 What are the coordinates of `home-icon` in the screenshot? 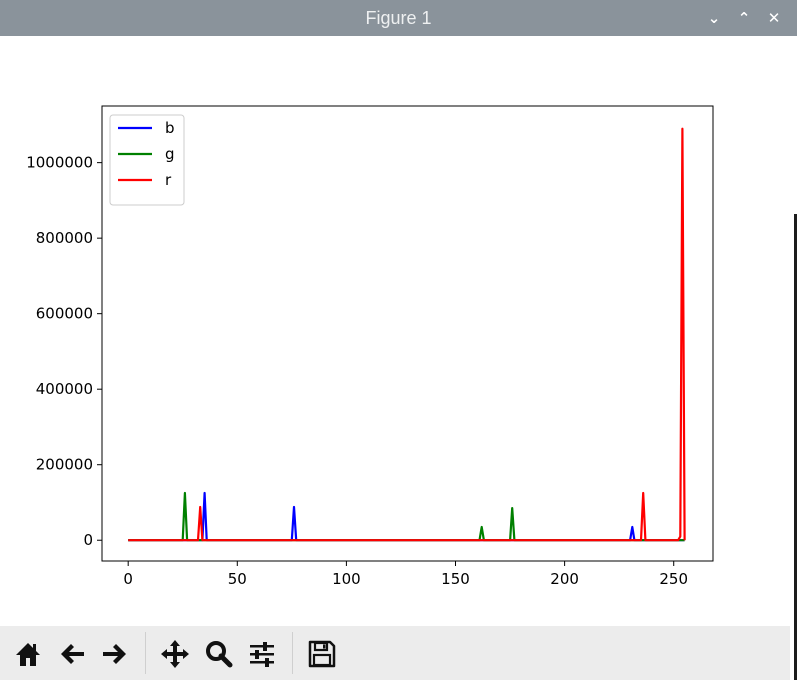 It's located at (28, 654).